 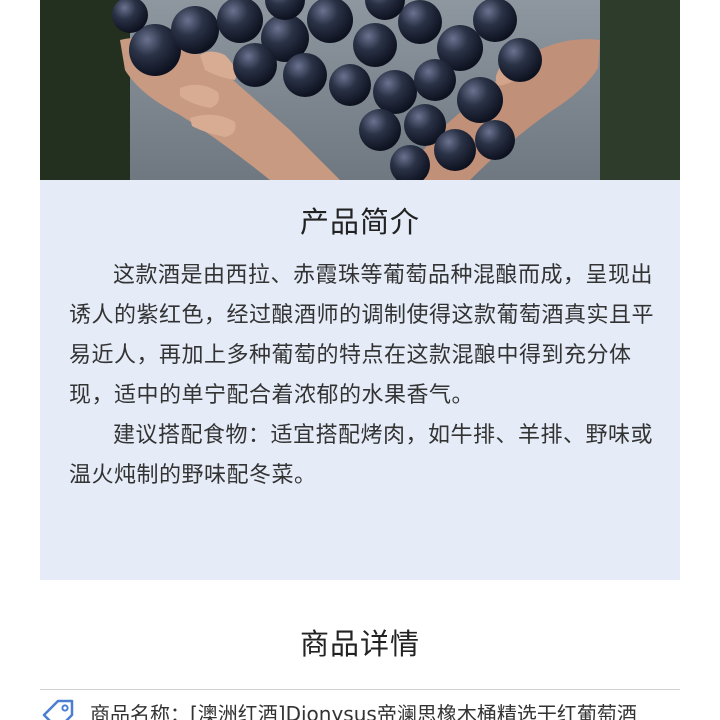 What do you see at coordinates (59, 708) in the screenshot?
I see `tag-icon` at bounding box center [59, 708].